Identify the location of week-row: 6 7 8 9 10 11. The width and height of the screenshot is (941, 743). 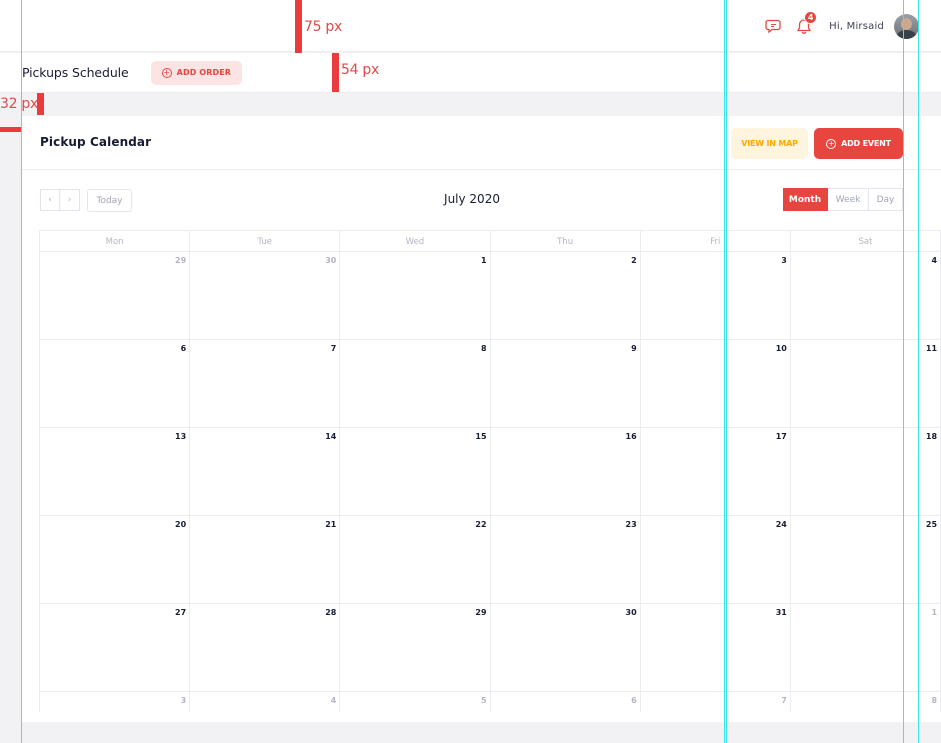
(490, 384).